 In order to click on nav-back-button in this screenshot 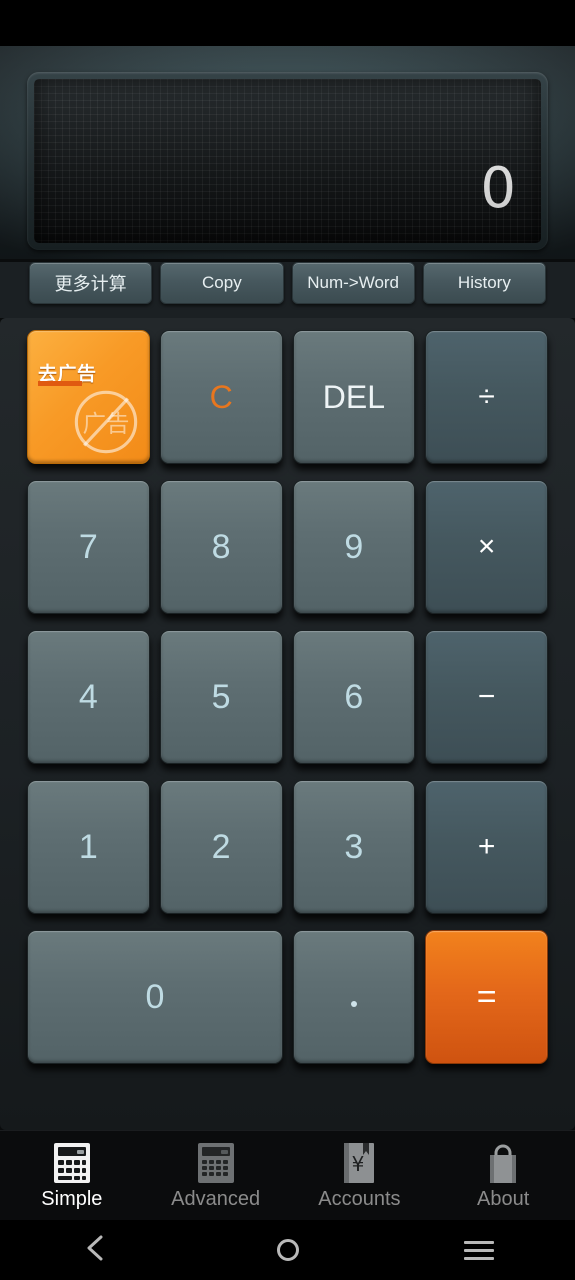, I will do `click(96, 1250)`.